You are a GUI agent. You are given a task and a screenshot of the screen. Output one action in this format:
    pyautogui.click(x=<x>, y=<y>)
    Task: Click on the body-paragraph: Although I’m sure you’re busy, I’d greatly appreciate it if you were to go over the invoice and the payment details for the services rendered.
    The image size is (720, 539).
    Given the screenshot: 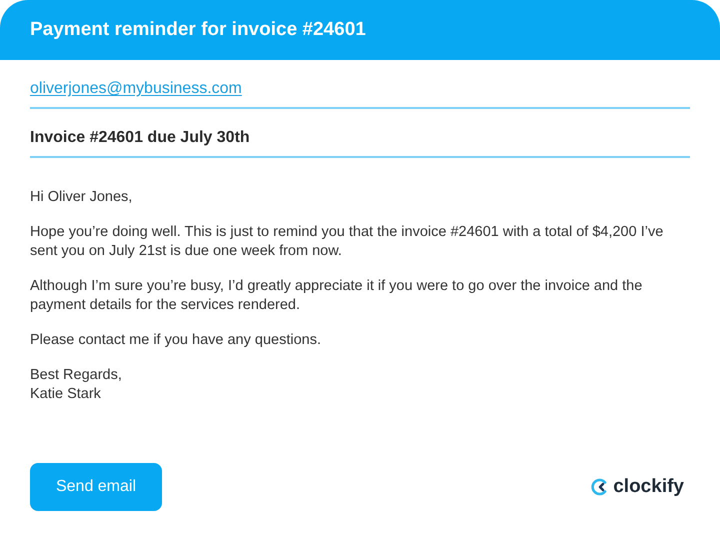 What is the action you would take?
    pyautogui.click(x=337, y=296)
    